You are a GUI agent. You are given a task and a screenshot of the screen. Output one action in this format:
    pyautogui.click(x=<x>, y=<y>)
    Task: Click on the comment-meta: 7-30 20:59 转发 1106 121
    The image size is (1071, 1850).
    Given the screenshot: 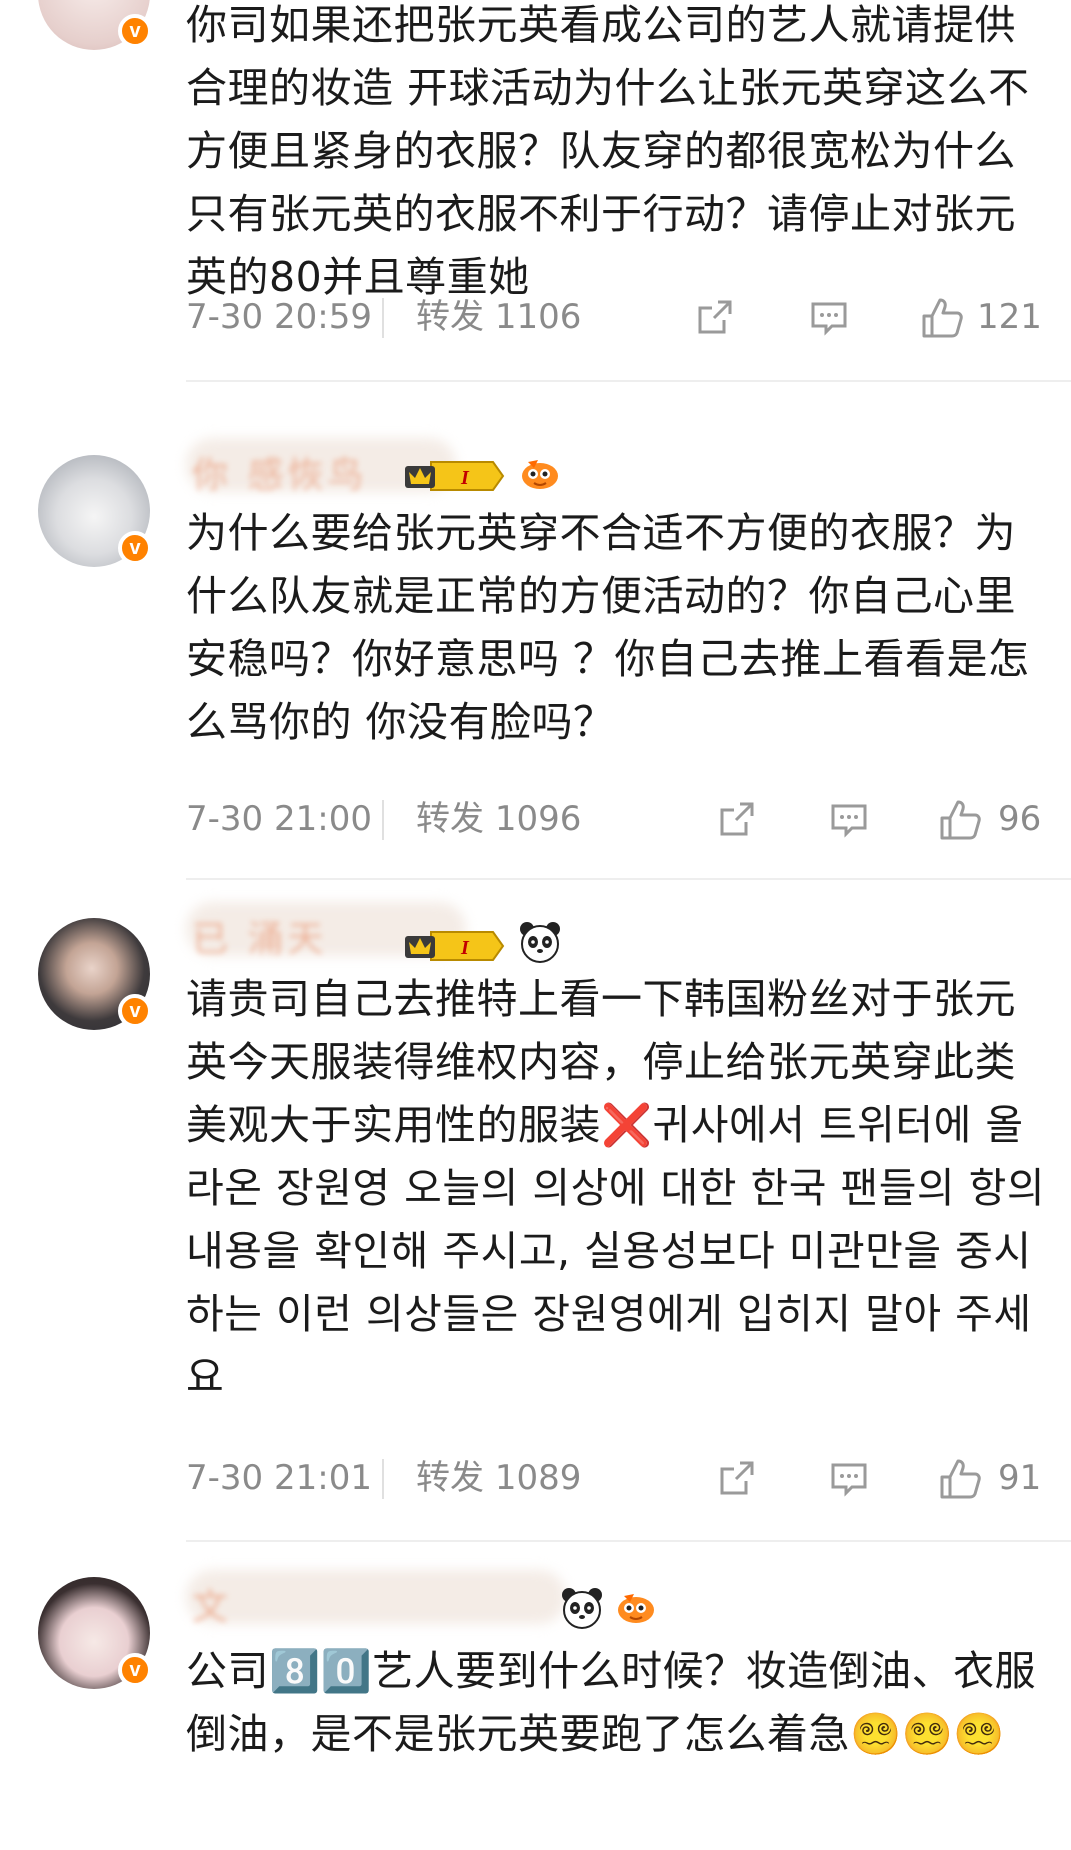 What is the action you would take?
    pyautogui.click(x=616, y=317)
    